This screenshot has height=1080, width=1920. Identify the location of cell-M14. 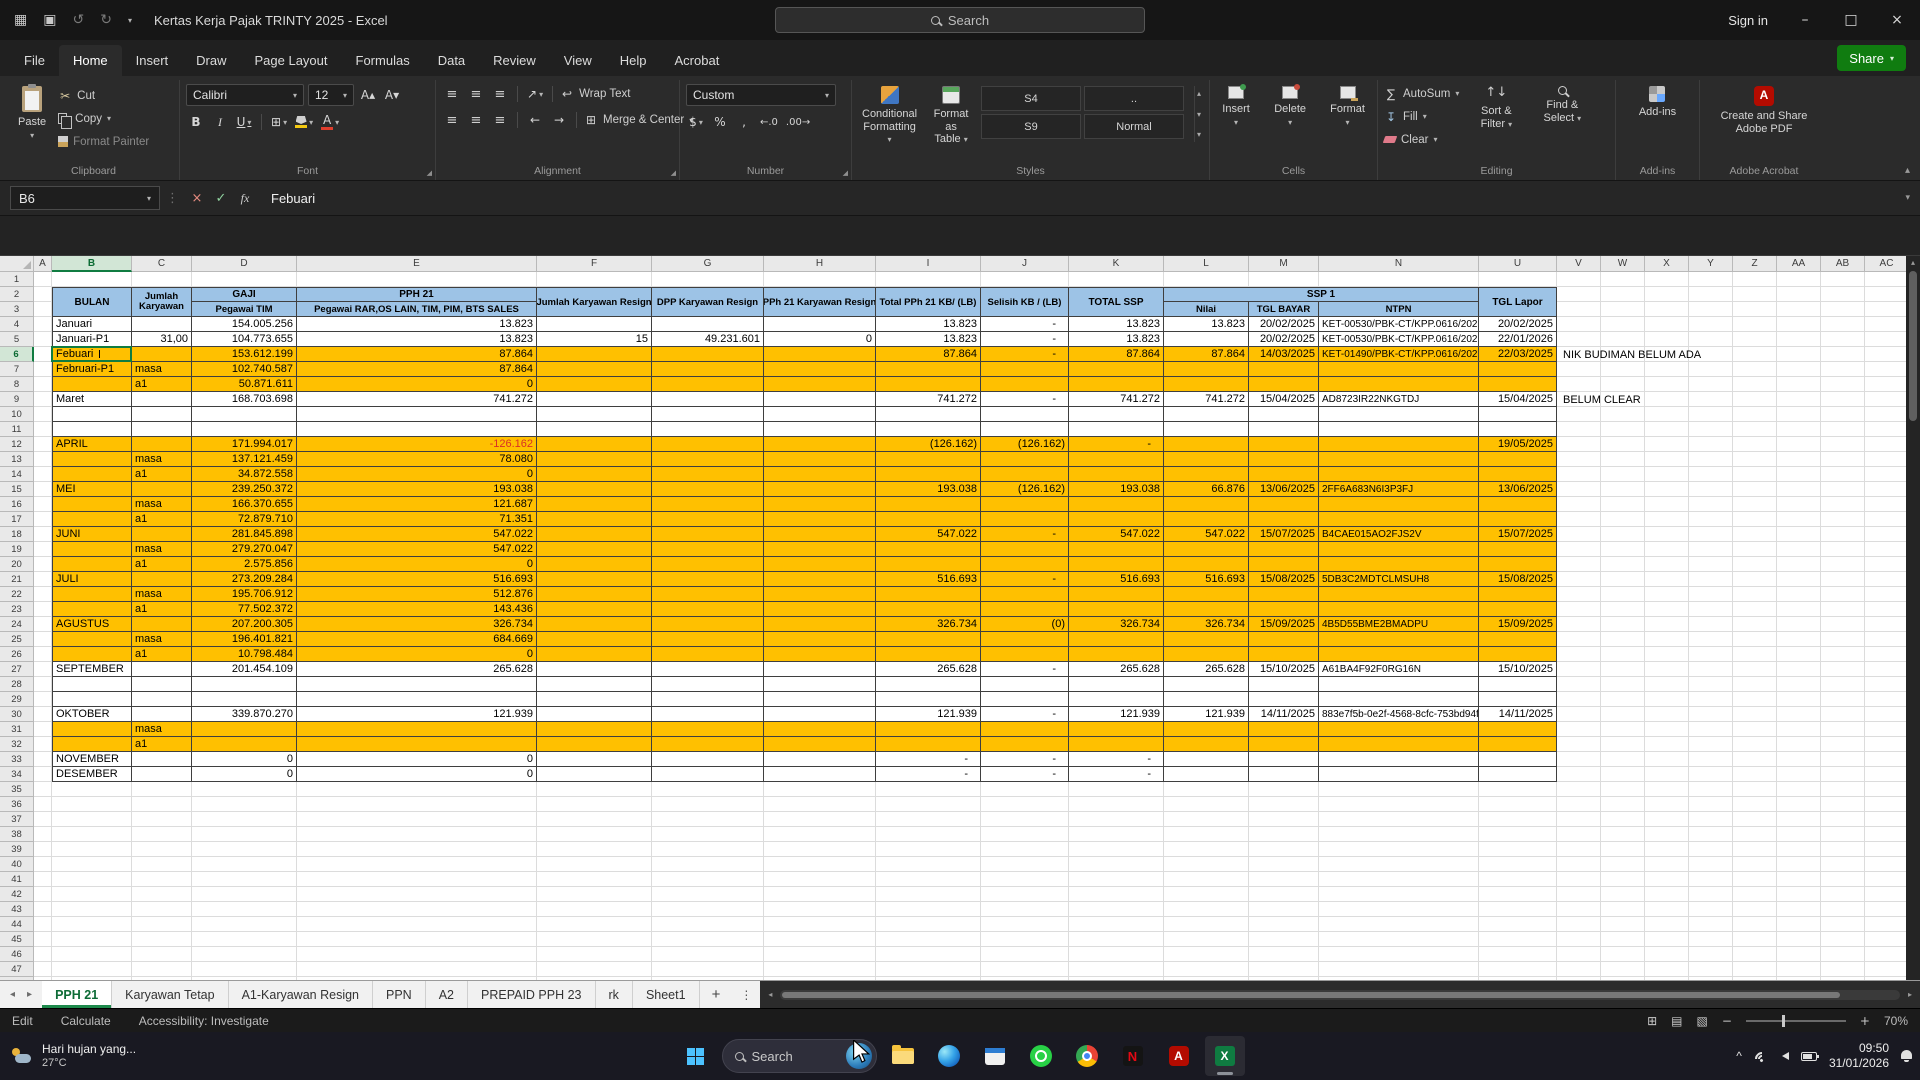
(1284, 474).